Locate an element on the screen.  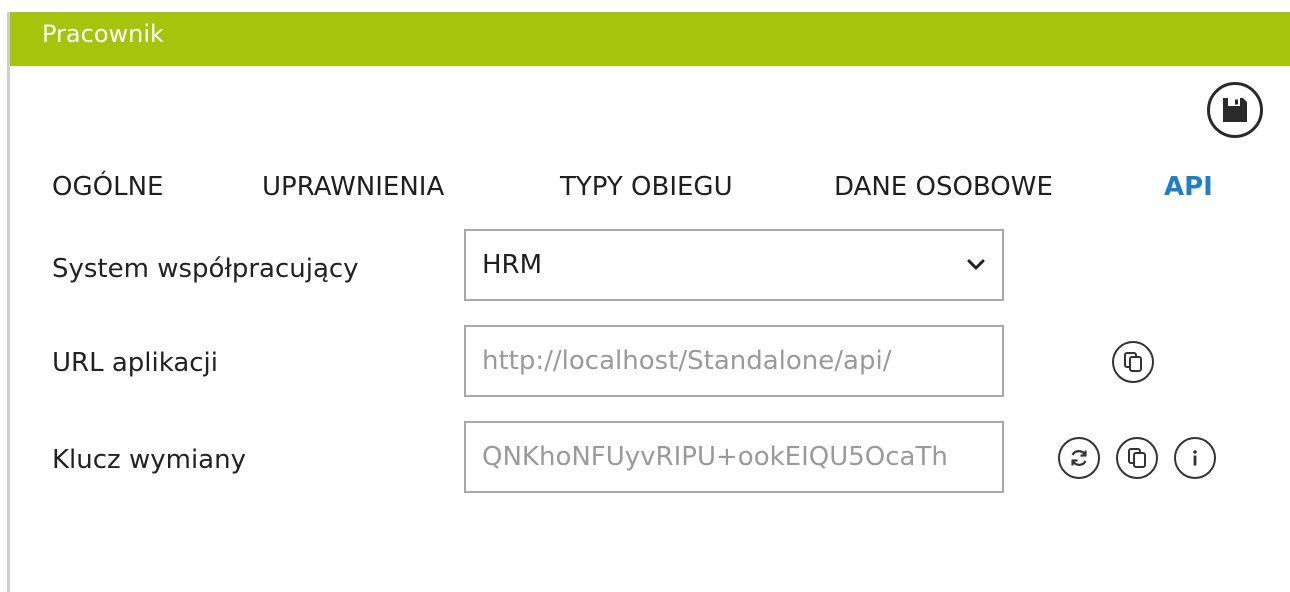
window-header: Pracownik is located at coordinates (650, 39).